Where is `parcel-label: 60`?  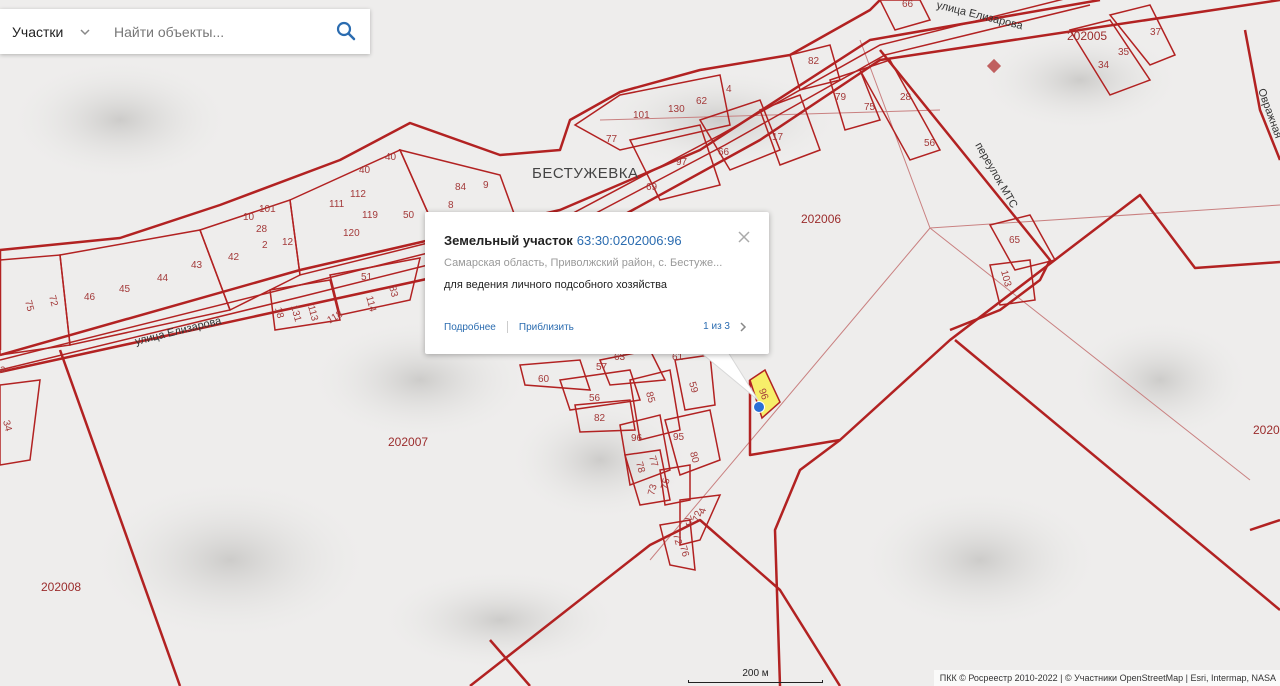 parcel-label: 60 is located at coordinates (544, 379).